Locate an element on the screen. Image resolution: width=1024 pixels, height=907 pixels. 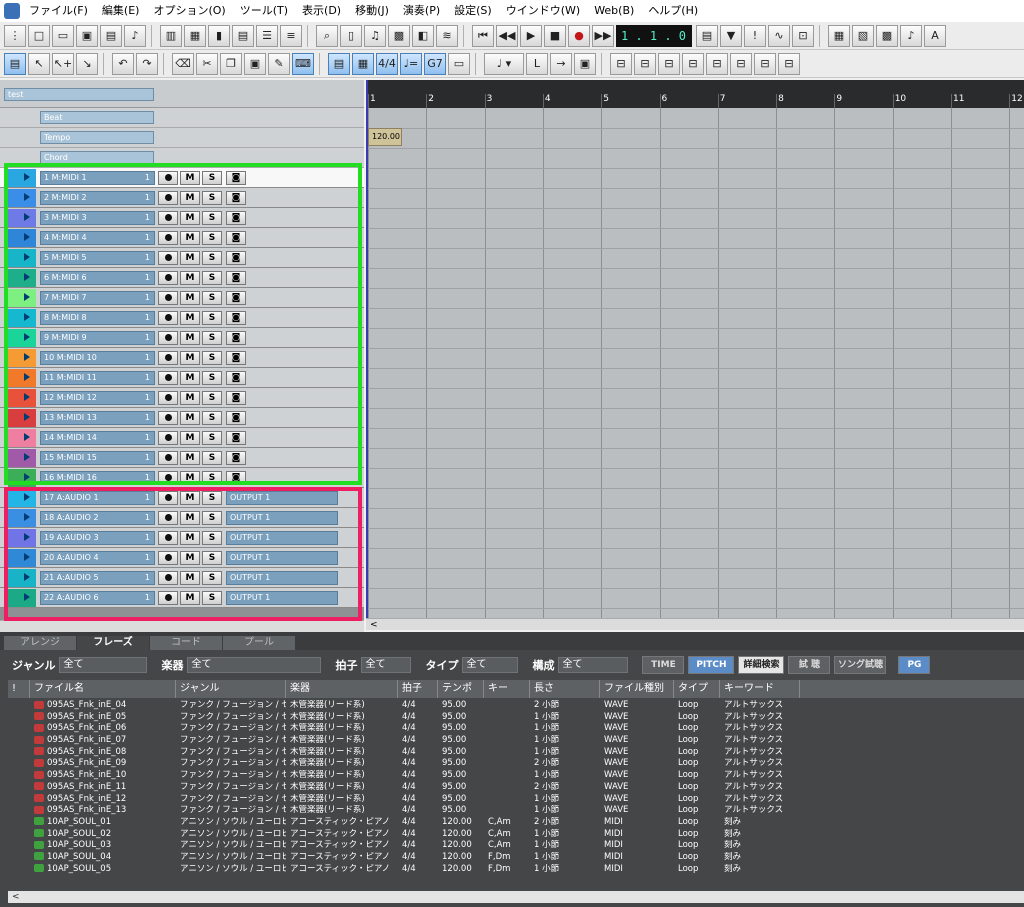
paste-tool-button: ▣ is located at coordinates (255, 63).